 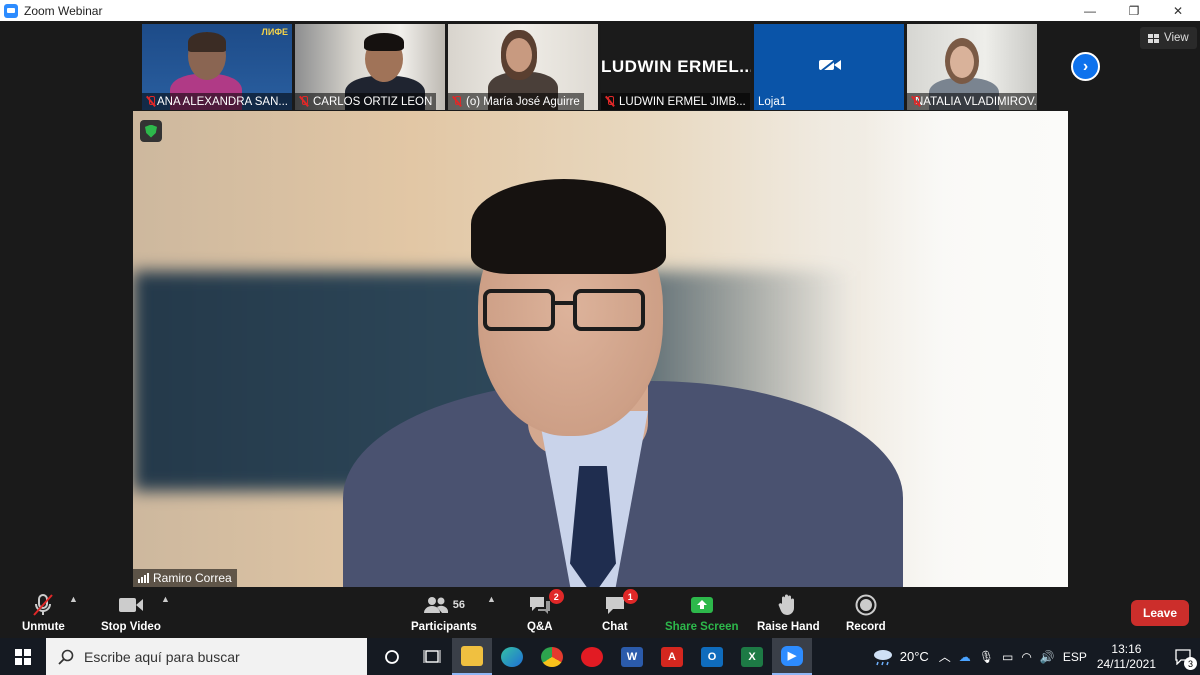 I want to click on taskbar-word: W, so click(x=632, y=656).